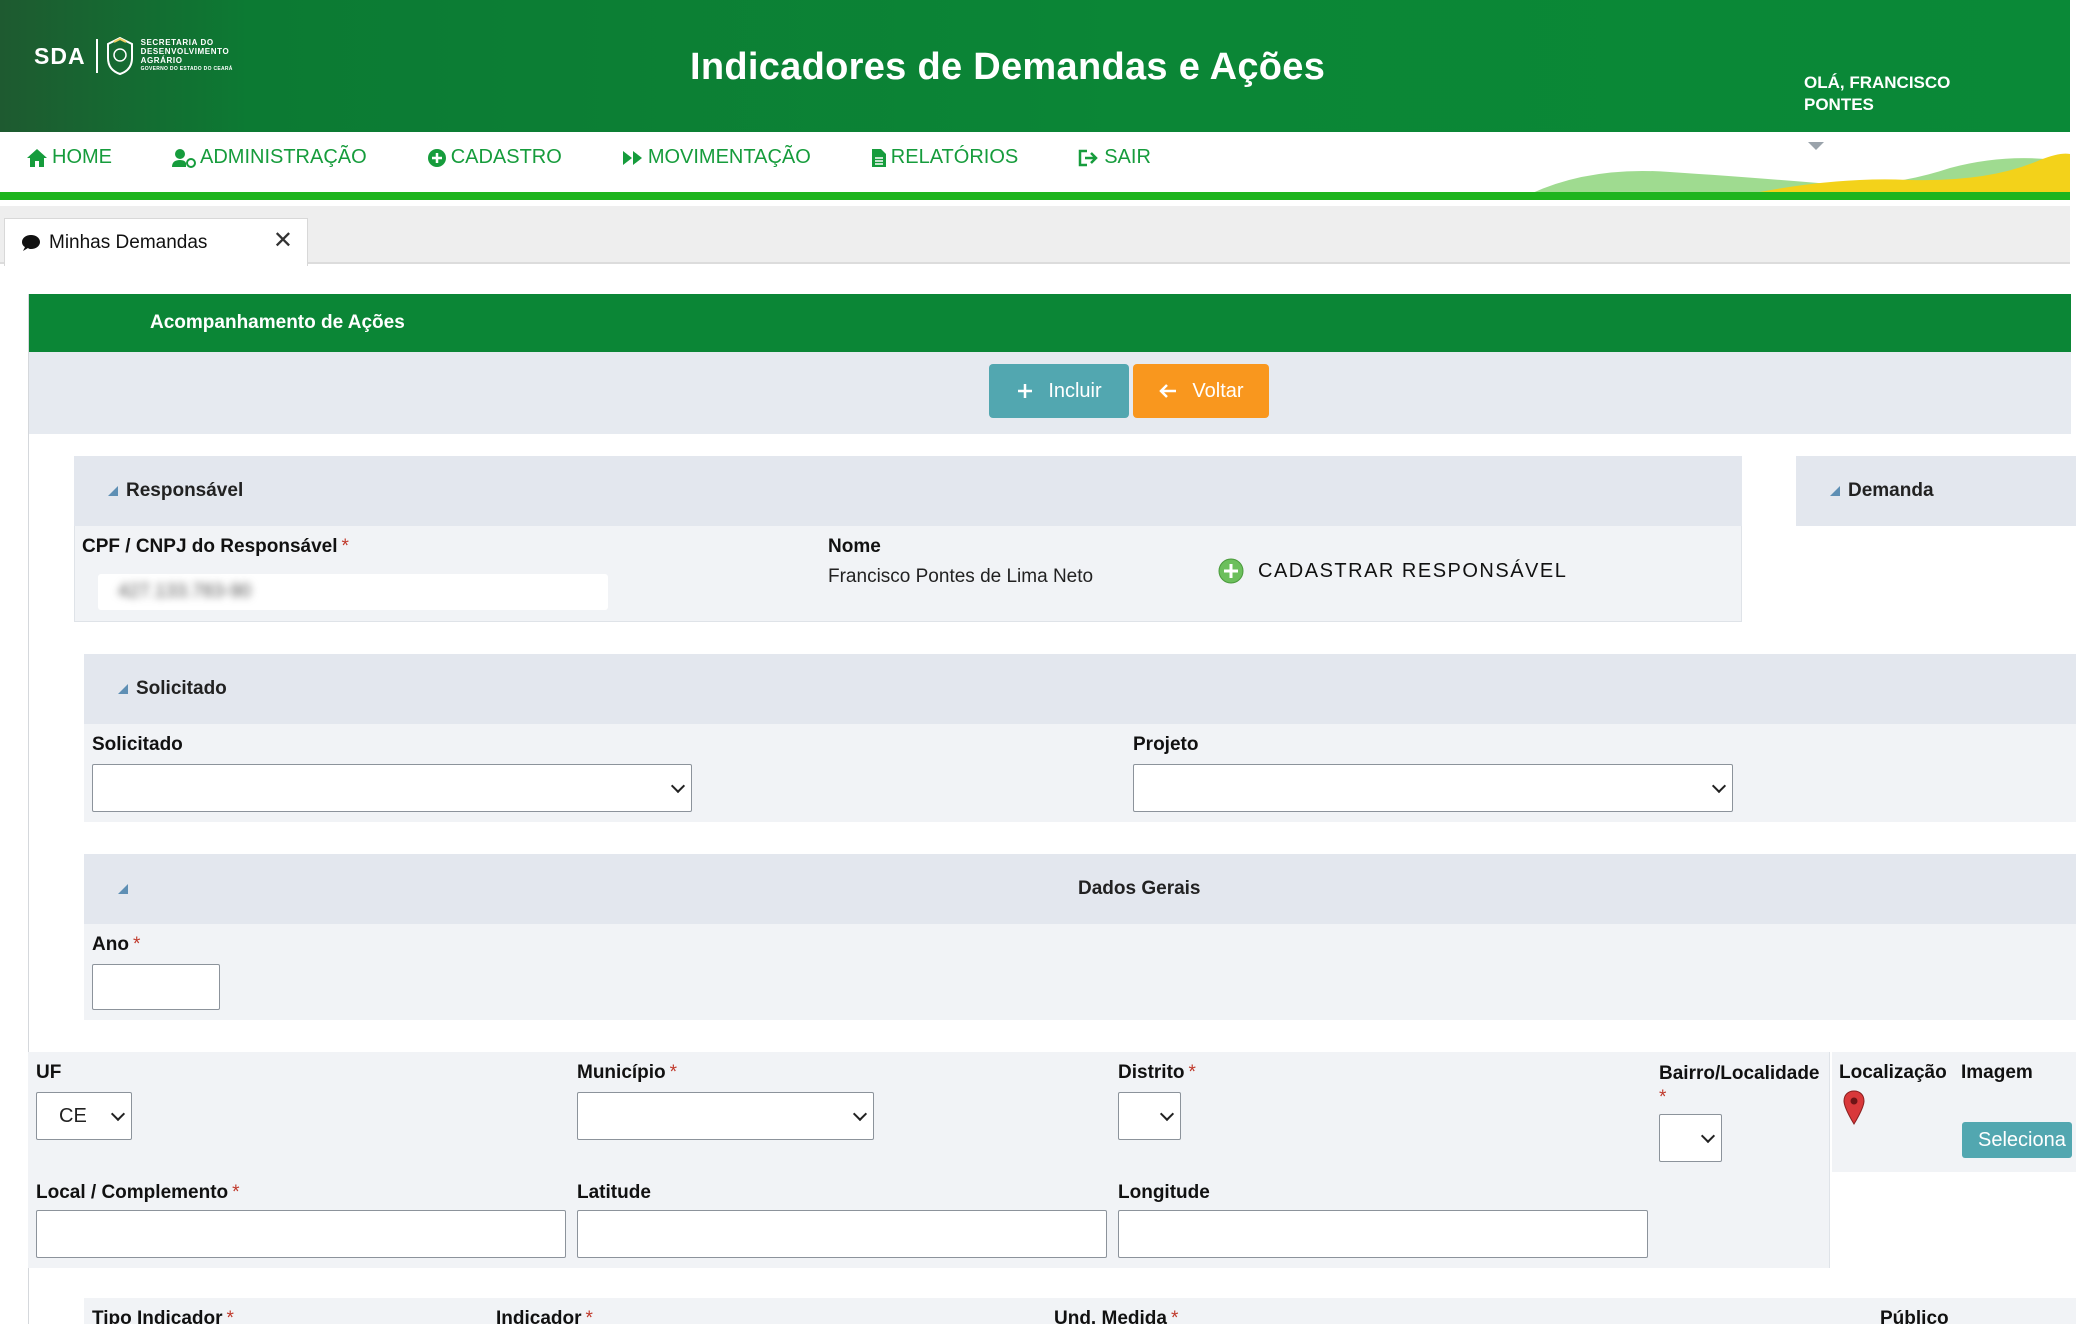  What do you see at coordinates (1164, 1192) in the screenshot?
I see `longitude-label: Longitude` at bounding box center [1164, 1192].